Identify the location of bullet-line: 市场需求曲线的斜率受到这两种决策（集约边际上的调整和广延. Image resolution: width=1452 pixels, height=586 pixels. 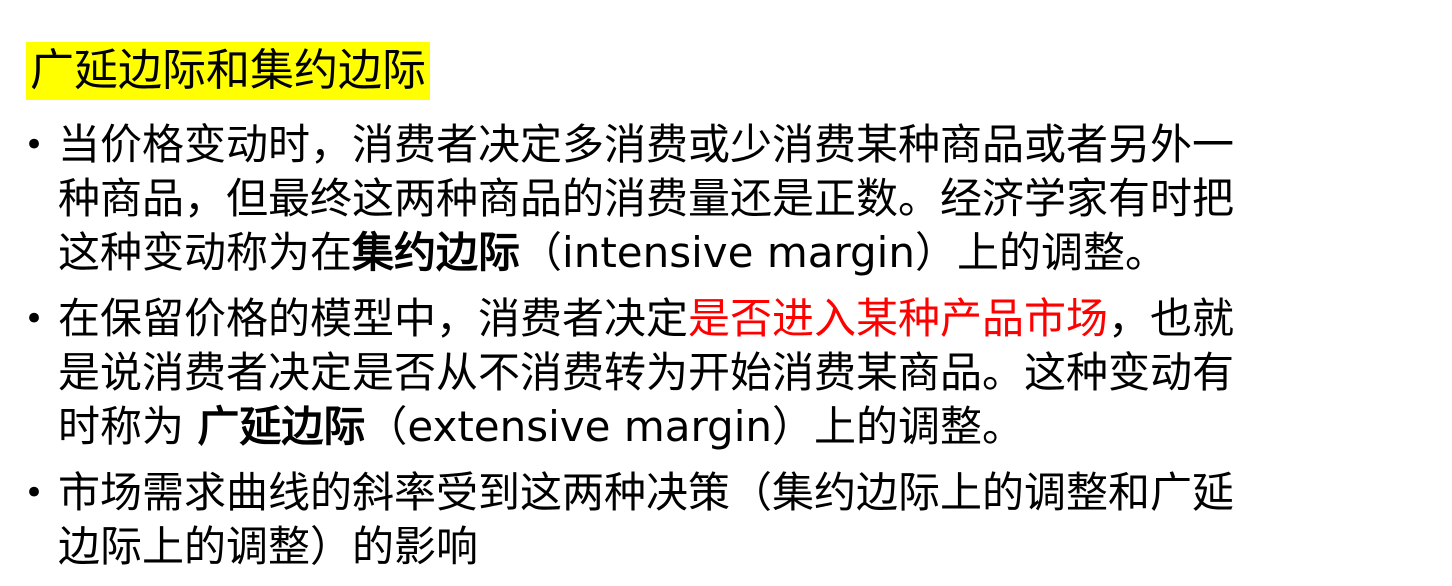
(728, 493).